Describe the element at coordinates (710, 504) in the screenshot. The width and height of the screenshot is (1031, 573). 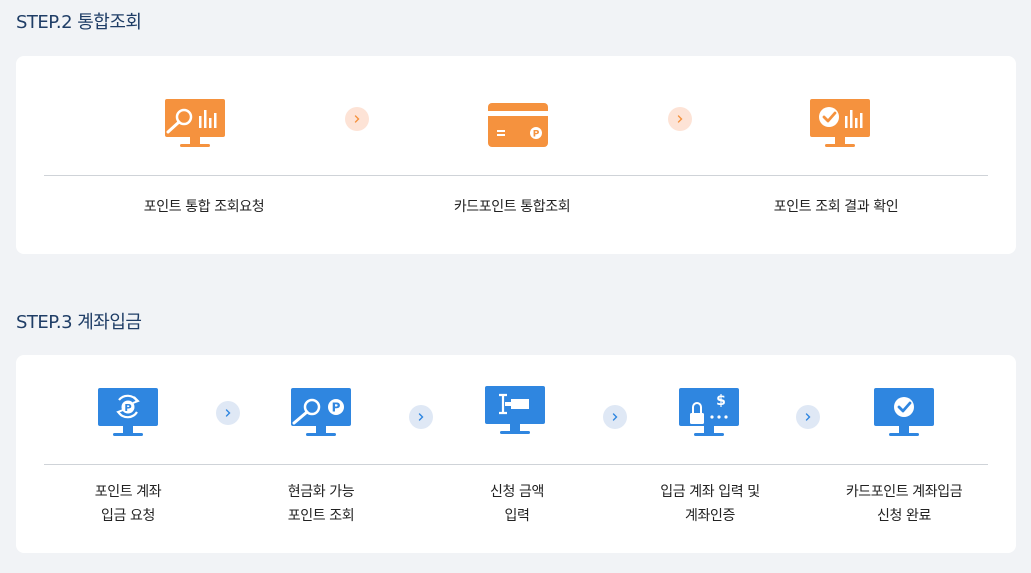
I see `step3-label-4: 입금 계좌 입력 및 계좌인증` at that location.